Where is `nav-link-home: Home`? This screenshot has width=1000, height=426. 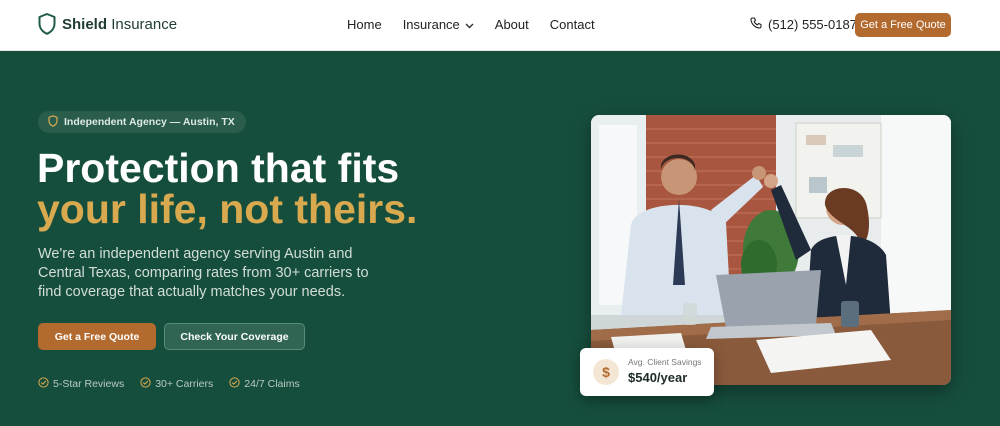 nav-link-home: Home is located at coordinates (364, 24).